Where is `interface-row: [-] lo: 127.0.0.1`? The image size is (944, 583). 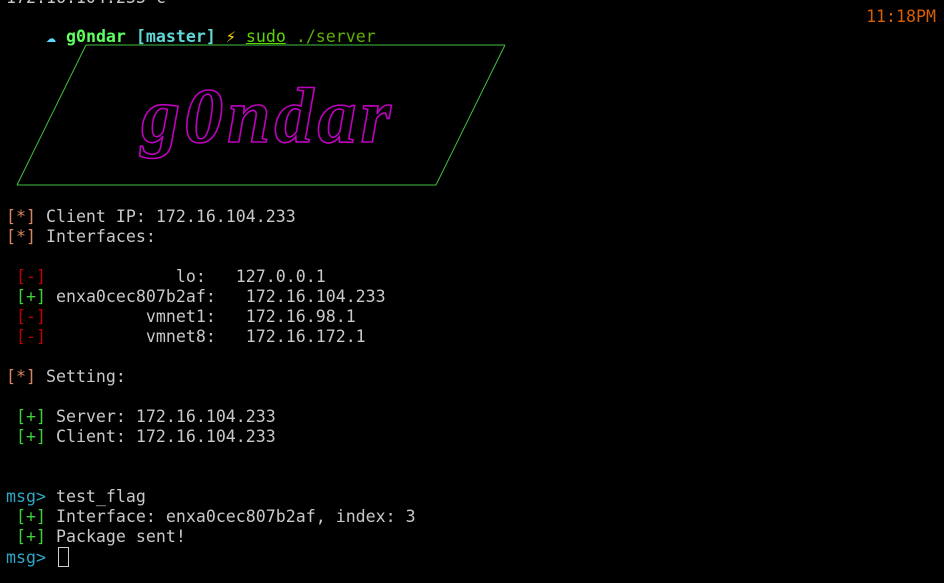
interface-row: [-] lo: 127.0.0.1 is located at coordinates (171, 277).